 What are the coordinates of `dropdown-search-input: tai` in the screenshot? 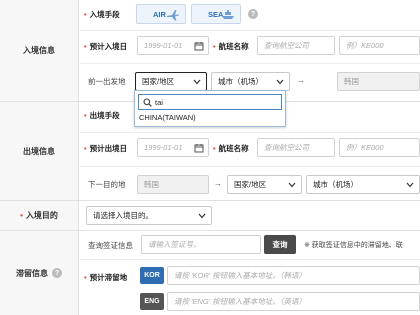 It's located at (210, 102).